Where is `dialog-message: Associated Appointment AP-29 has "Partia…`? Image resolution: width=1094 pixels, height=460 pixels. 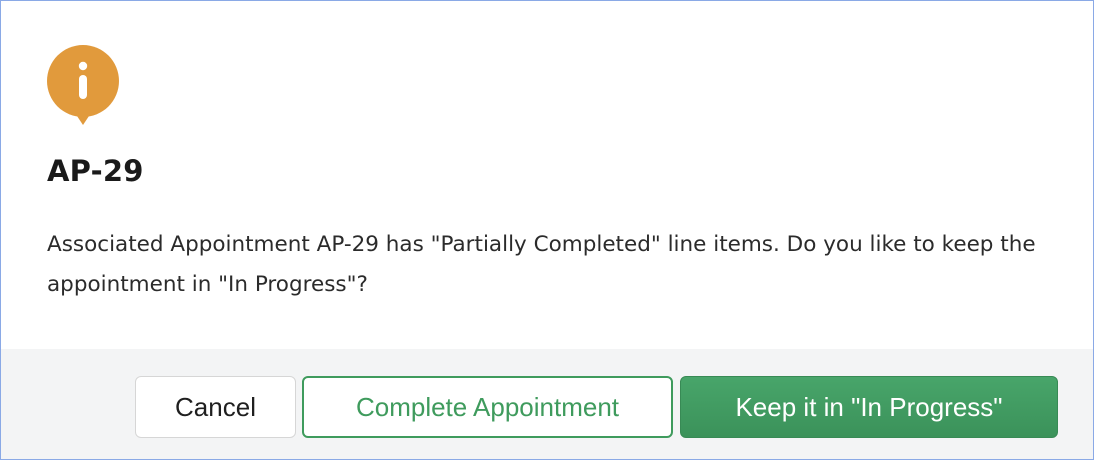
dialog-message: Associated Appointment AP-29 has "Partia… is located at coordinates (541, 264).